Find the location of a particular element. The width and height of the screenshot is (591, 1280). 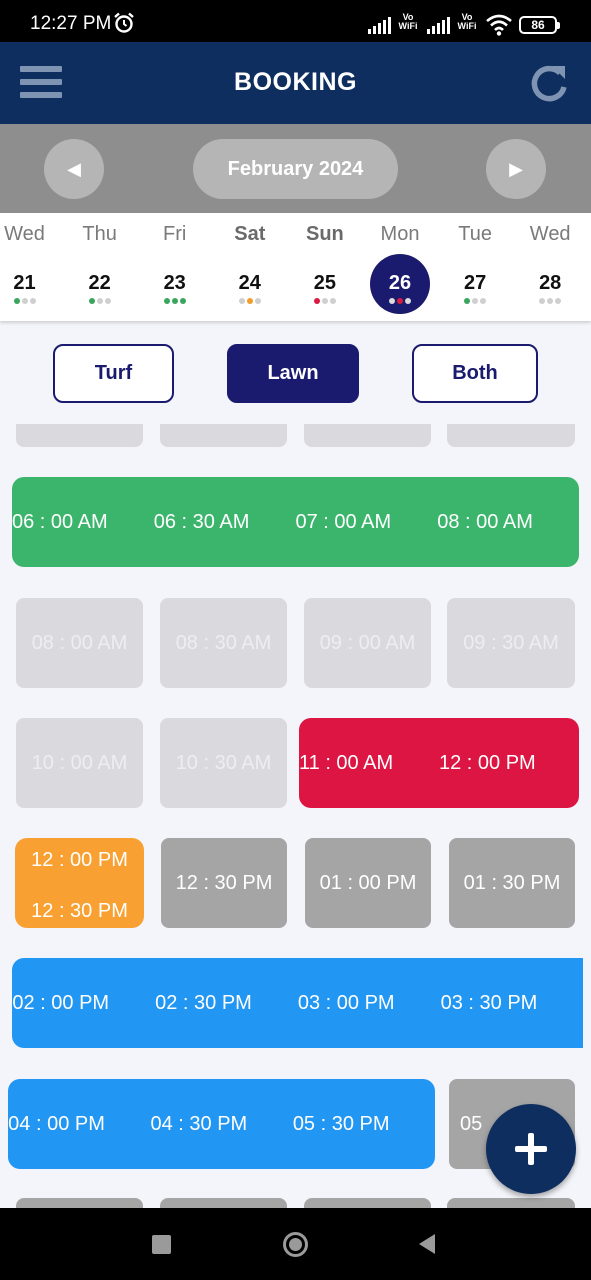

refresh-icon is located at coordinates (550, 84).